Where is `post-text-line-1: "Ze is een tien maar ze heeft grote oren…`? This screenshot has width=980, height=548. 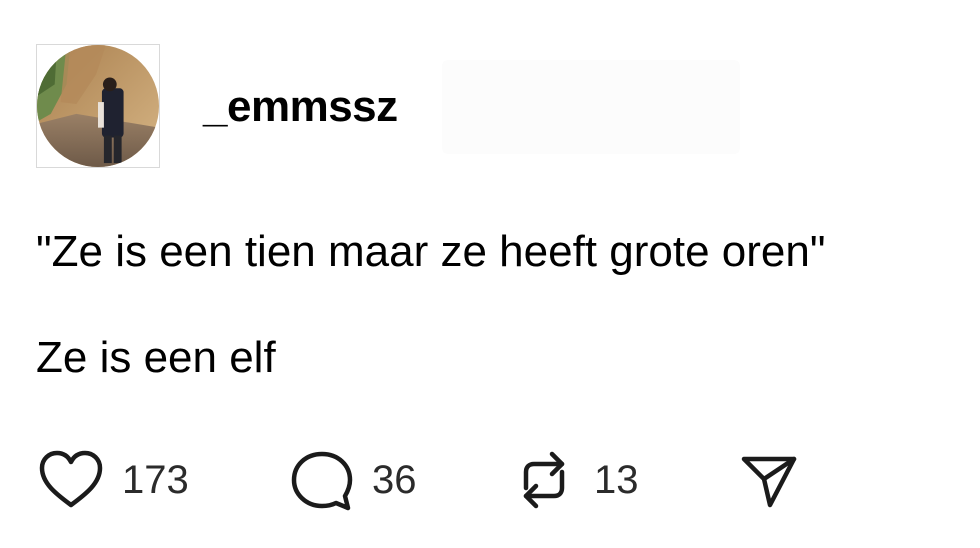 post-text-line-1: "Ze is een tien maar ze heeft grote oren… is located at coordinates (431, 251).